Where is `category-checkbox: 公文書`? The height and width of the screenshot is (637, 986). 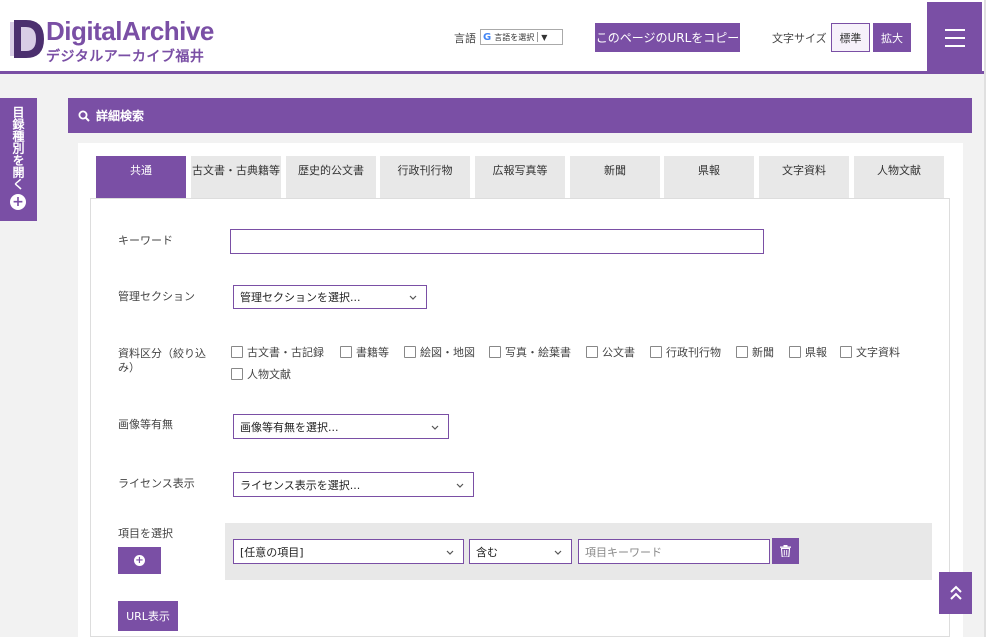 category-checkbox: 公文書 is located at coordinates (610, 352).